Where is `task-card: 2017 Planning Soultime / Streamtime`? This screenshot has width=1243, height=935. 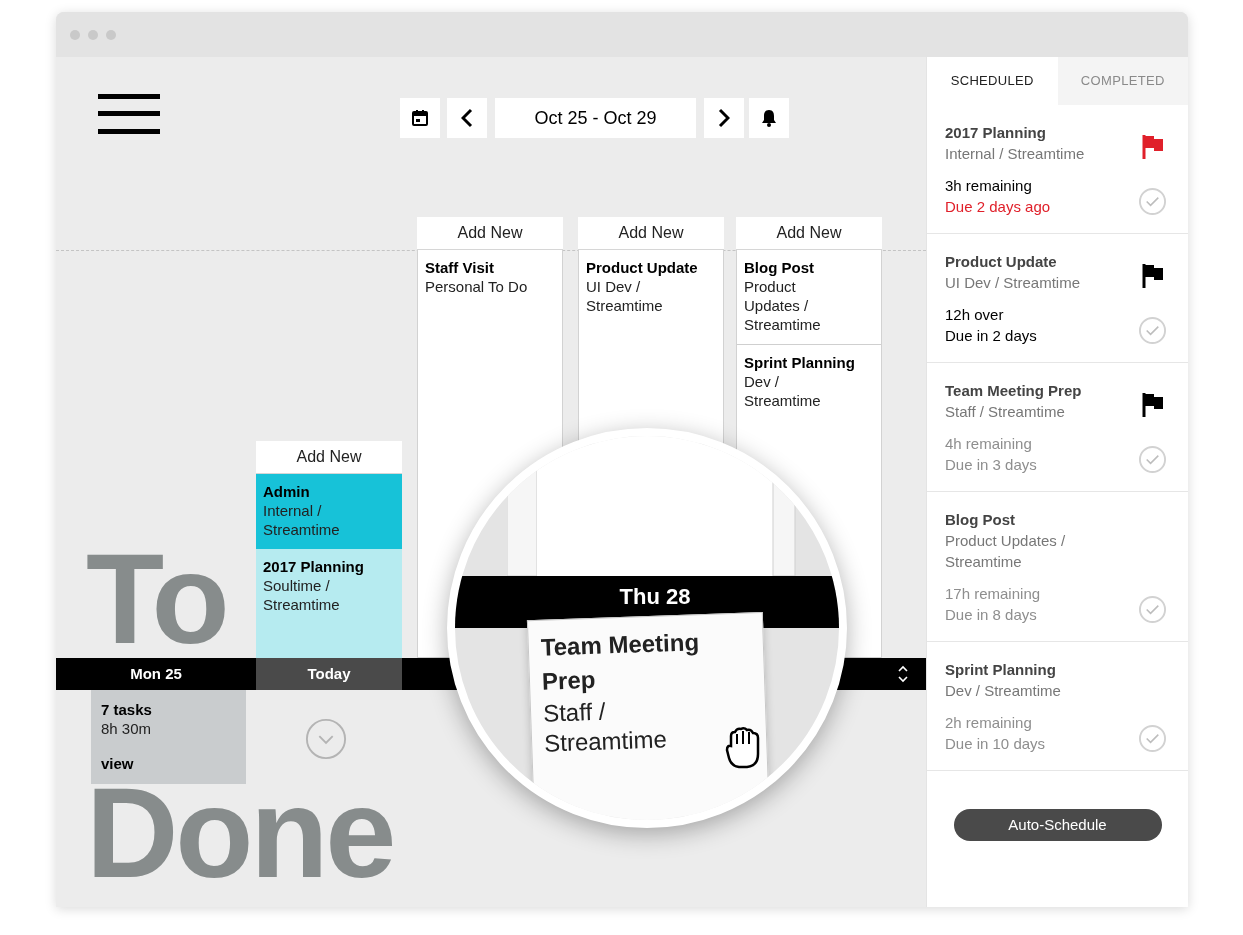
task-card: 2017 Planning Soultime / Streamtime is located at coordinates (329, 603).